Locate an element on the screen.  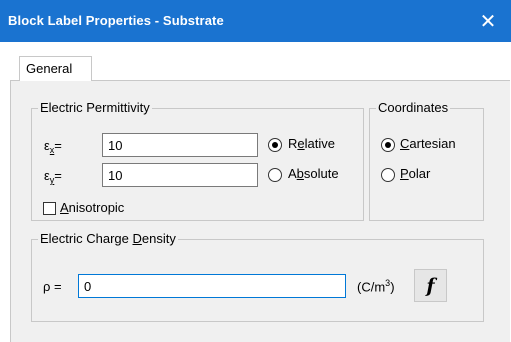
permittivity-legend: Electric Permittivity is located at coordinates (95, 107).